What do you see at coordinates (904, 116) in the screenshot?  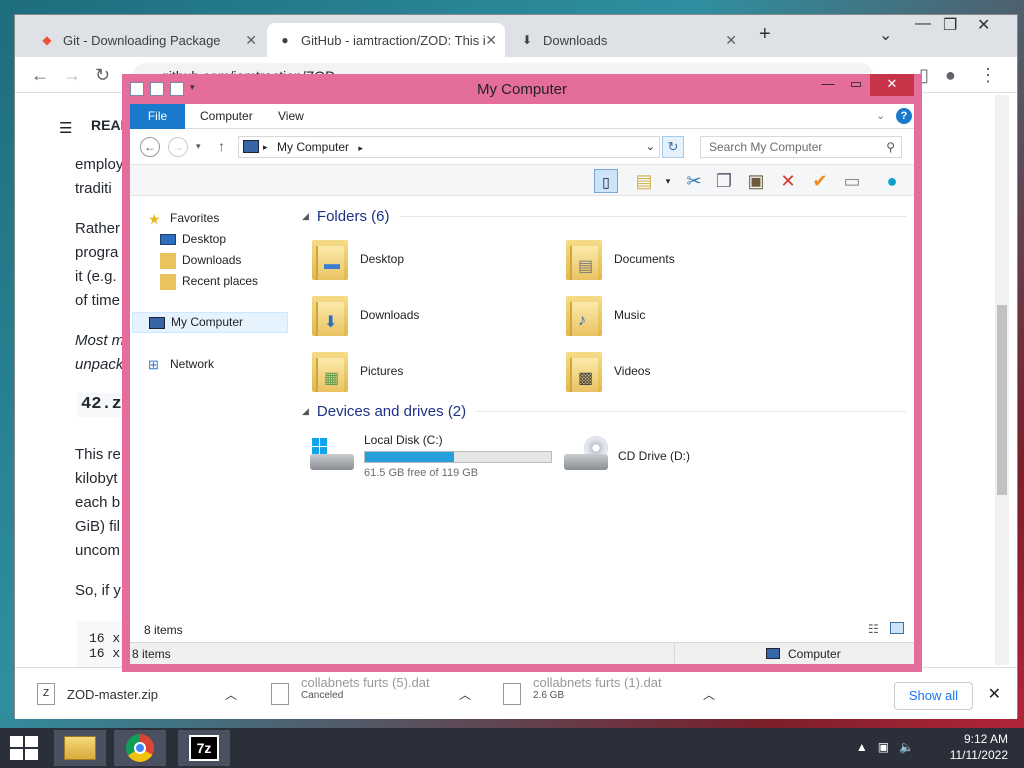 I see `help-icon: ?` at bounding box center [904, 116].